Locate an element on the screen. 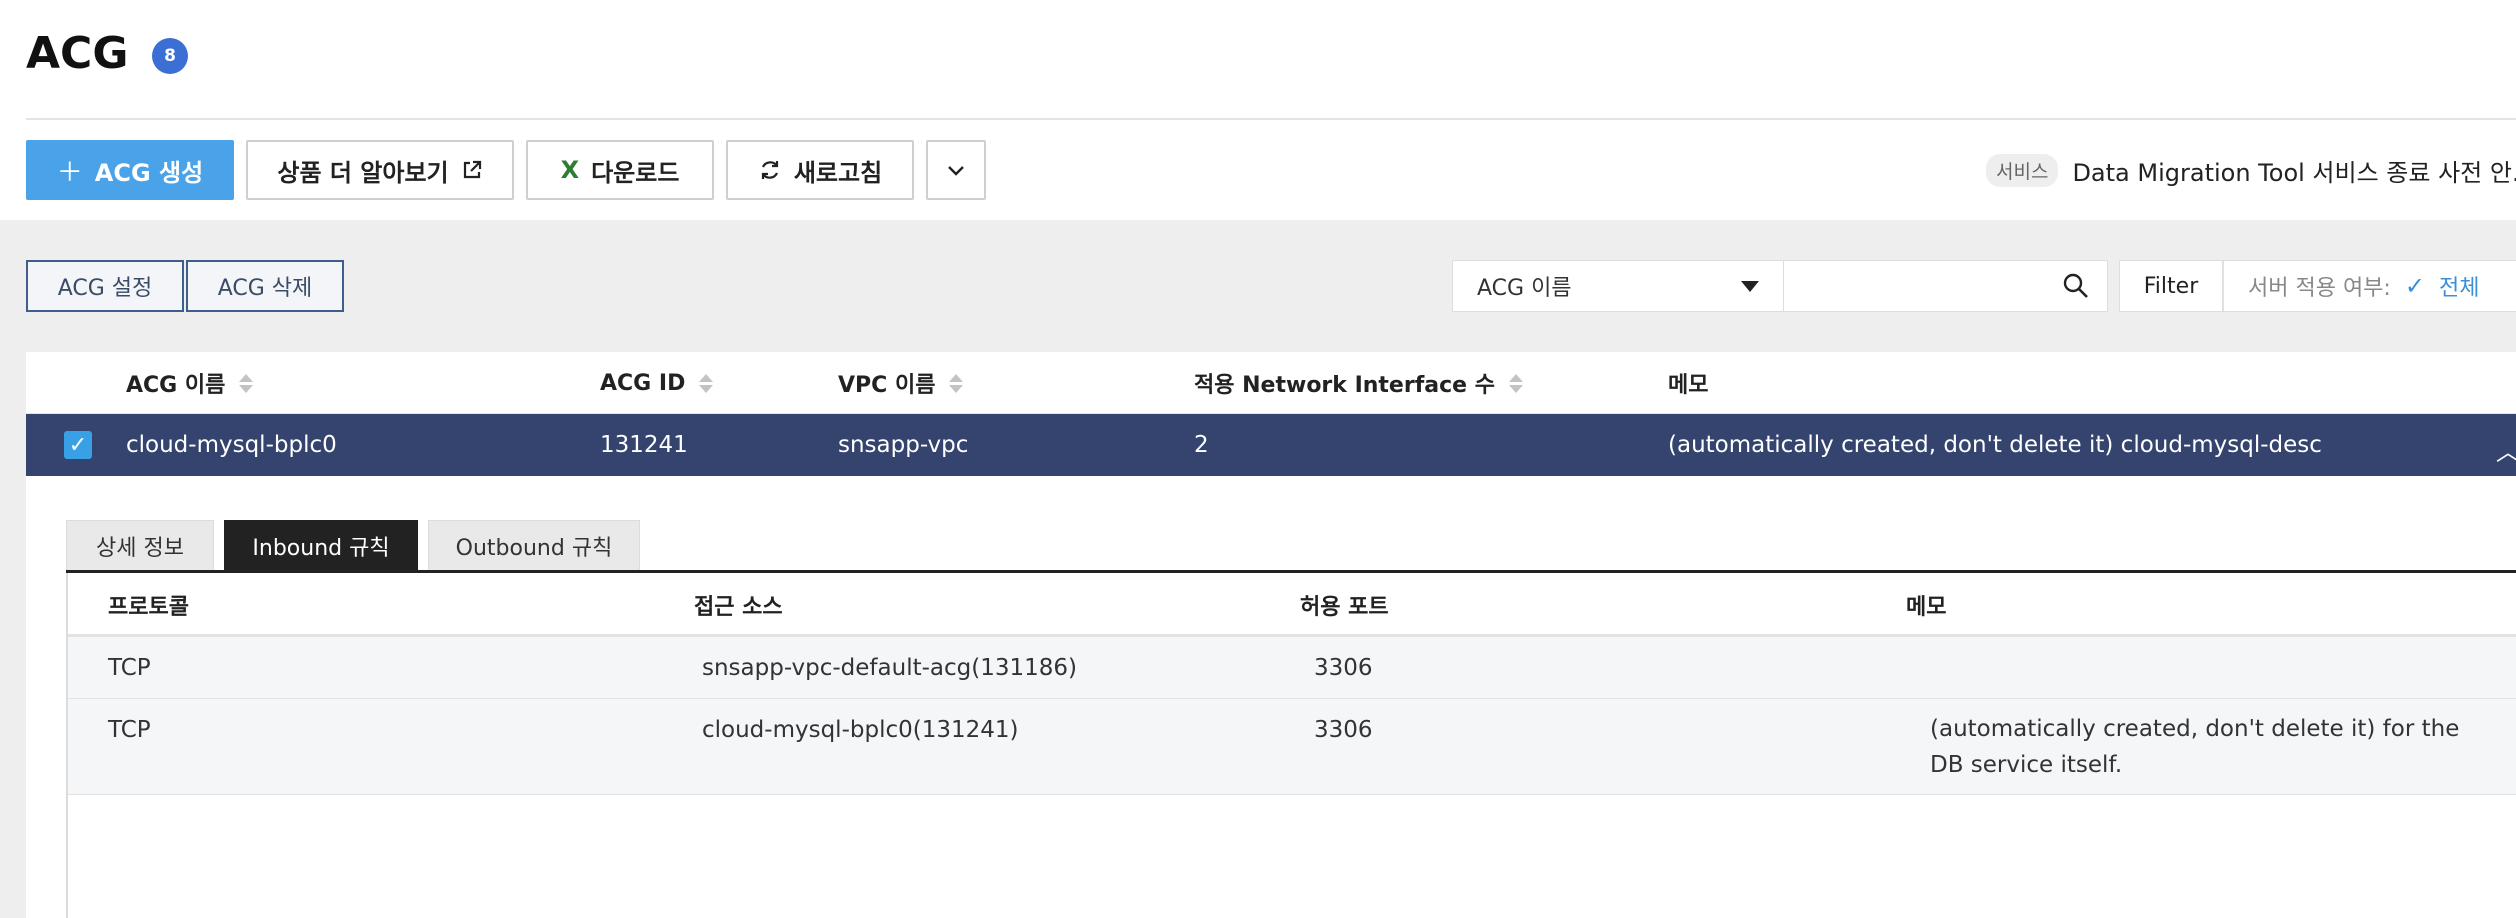 The width and height of the screenshot is (2516, 918). server-apply-filter: 서버 적용 여부: ✓ 전체 is located at coordinates (2369, 286).